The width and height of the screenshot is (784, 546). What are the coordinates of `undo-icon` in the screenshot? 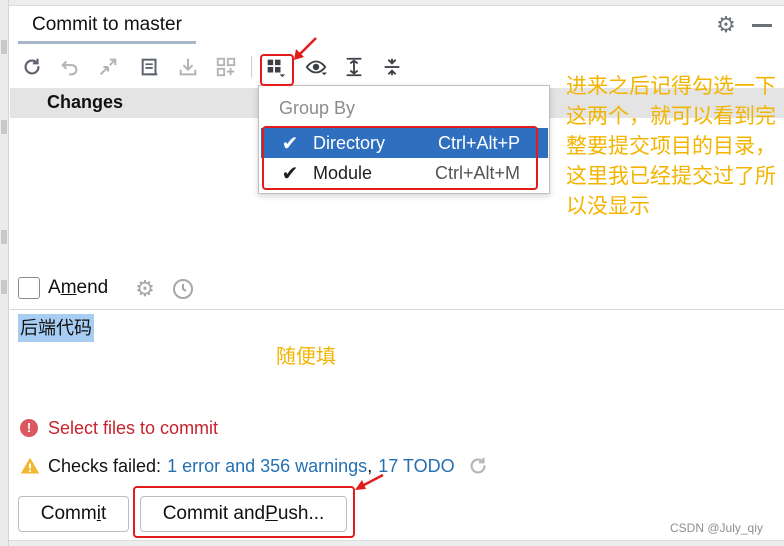 It's located at (70, 67).